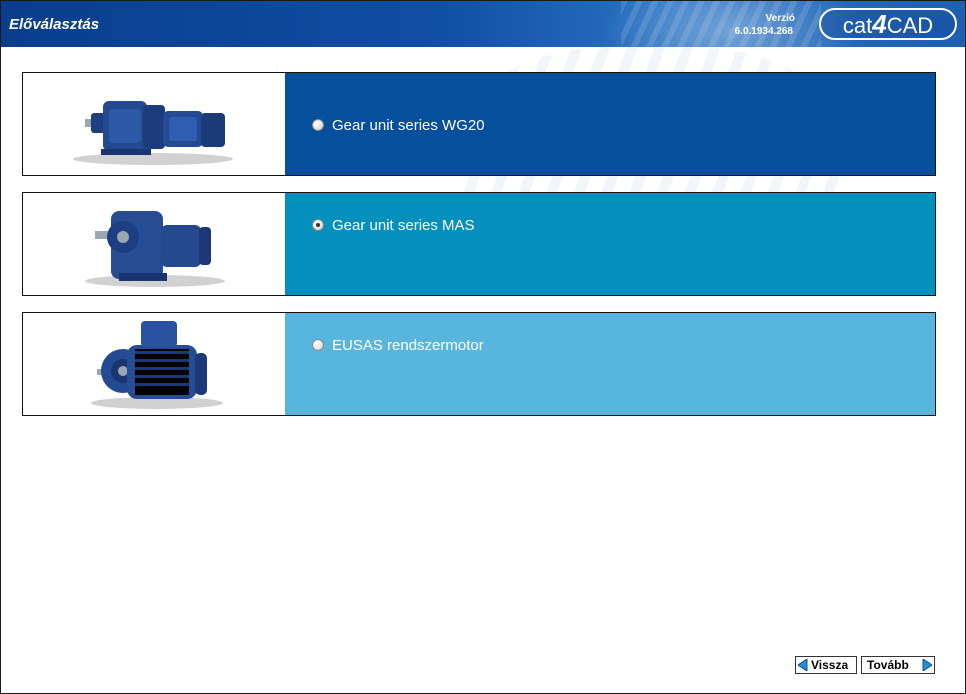 The height and width of the screenshot is (694, 966). I want to click on option-panel: EUSAS rendszermotor, so click(610, 364).